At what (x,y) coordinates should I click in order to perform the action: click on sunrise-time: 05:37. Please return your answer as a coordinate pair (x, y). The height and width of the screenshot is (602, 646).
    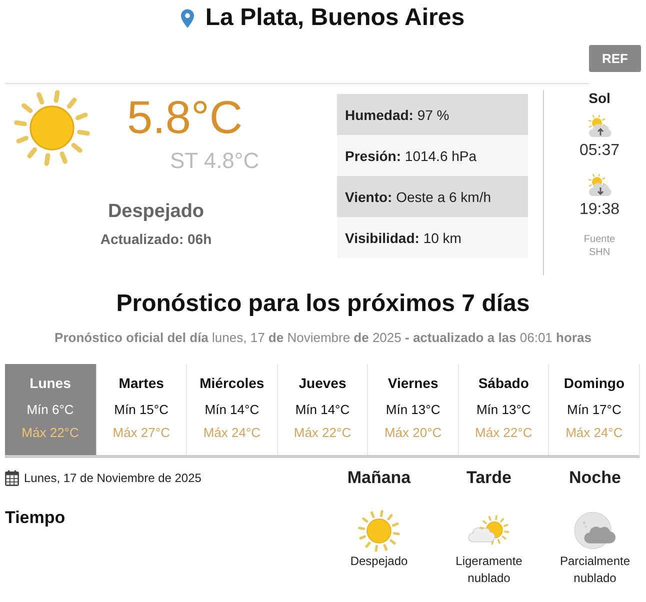
    Looking at the image, I should click on (599, 151).